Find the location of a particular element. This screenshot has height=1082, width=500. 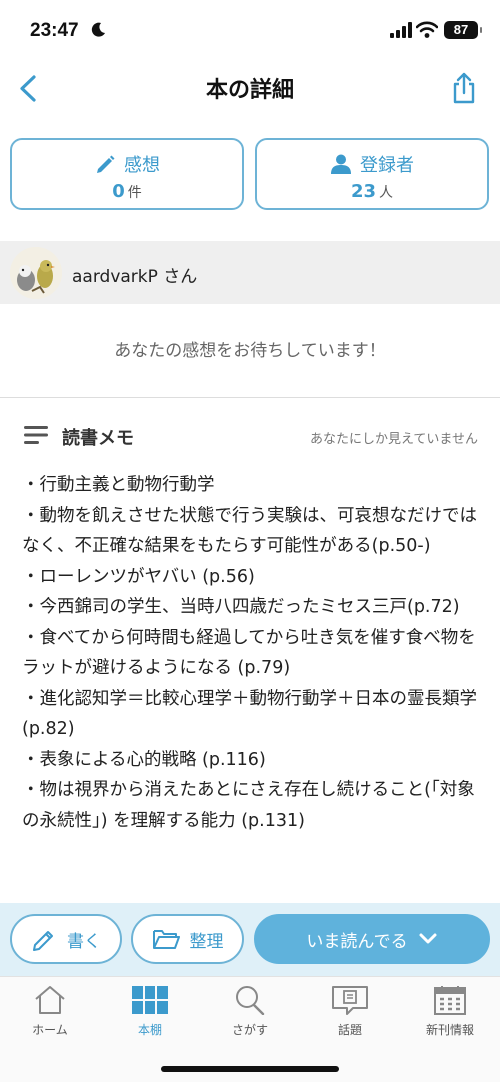

registrants-card: 登録者 23 人 is located at coordinates (372, 174).